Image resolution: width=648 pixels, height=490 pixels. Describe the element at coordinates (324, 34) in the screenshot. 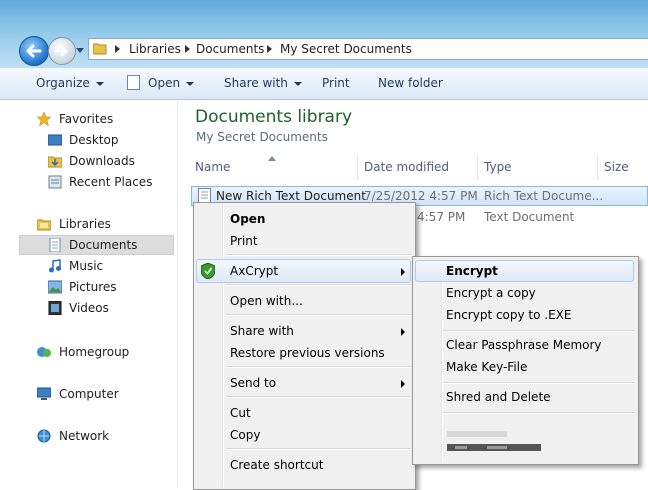

I see `address-bar-area: Libraries Documents My Secret Documents` at that location.